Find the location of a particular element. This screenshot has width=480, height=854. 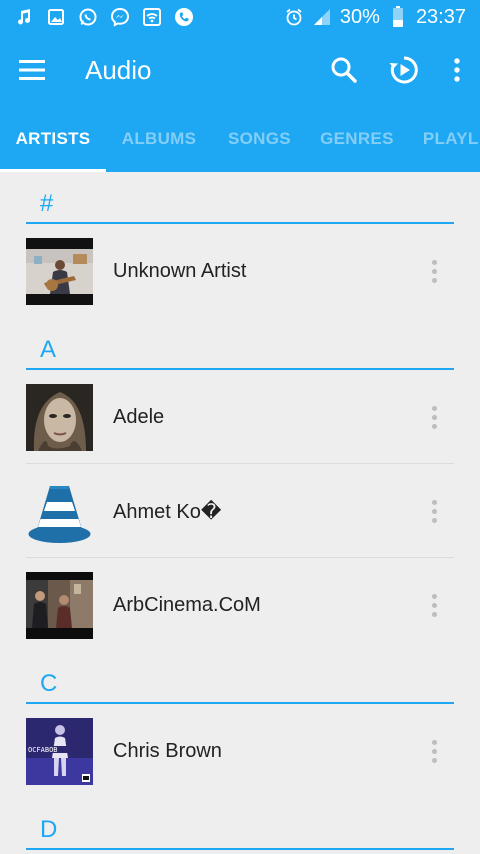

svg-text: OCFABOB is located at coordinates (43, 750).